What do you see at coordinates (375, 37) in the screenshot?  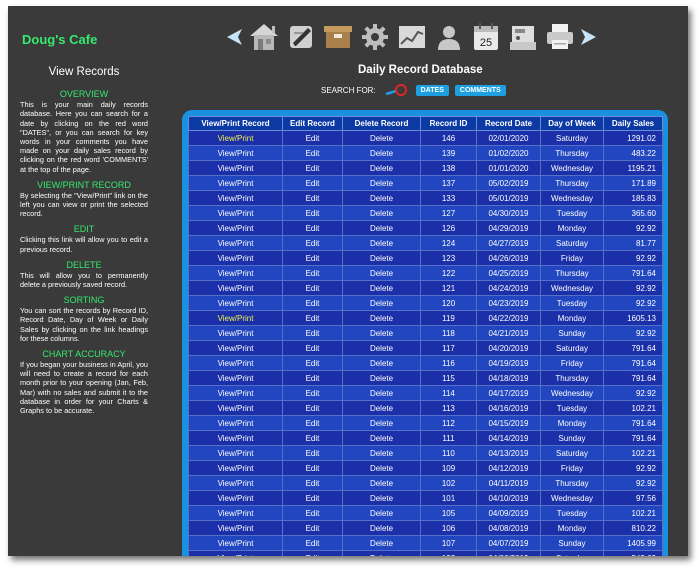 I see `settings-gear-icon` at bounding box center [375, 37].